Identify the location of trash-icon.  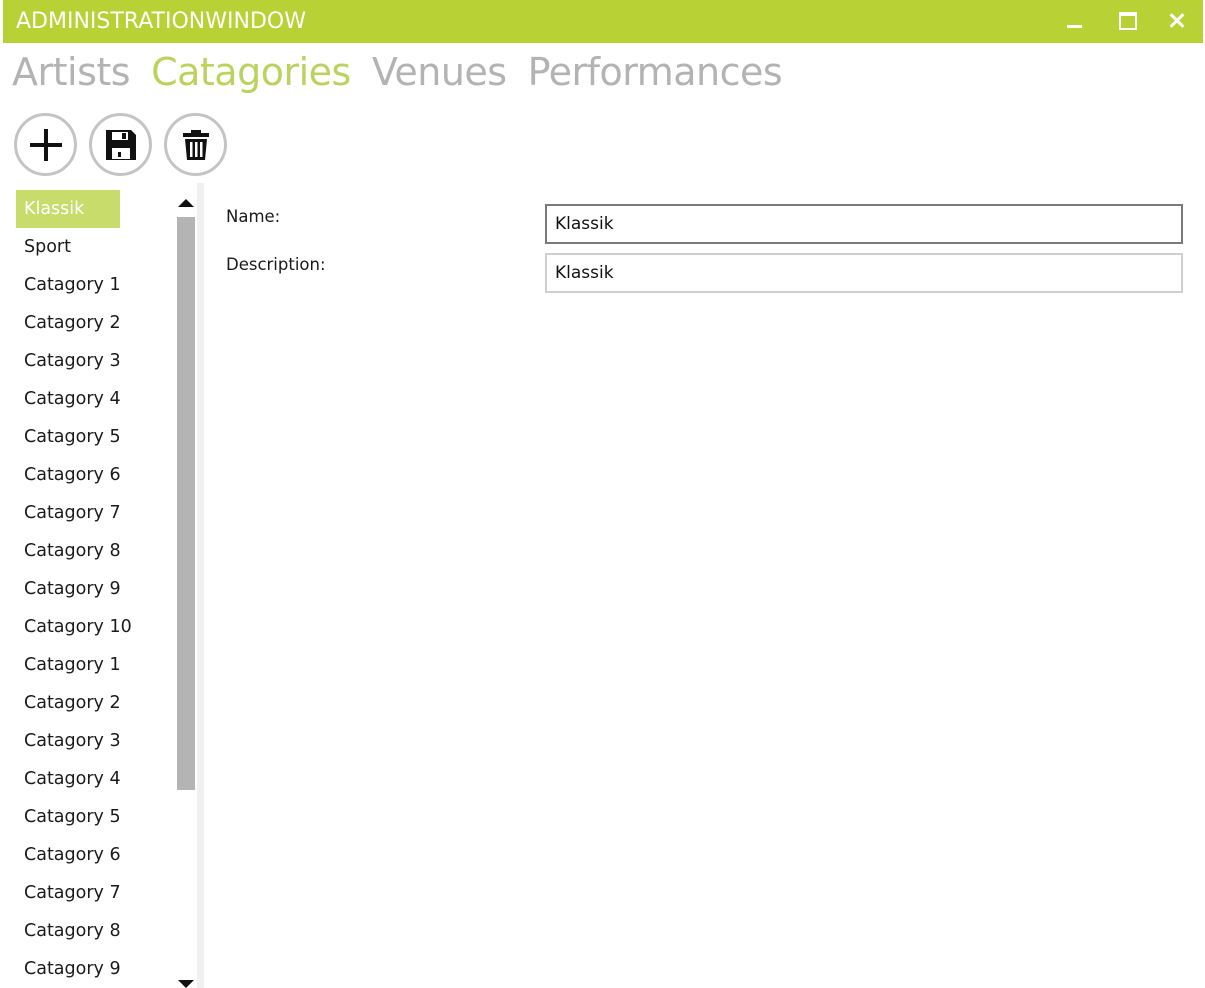
(195, 144).